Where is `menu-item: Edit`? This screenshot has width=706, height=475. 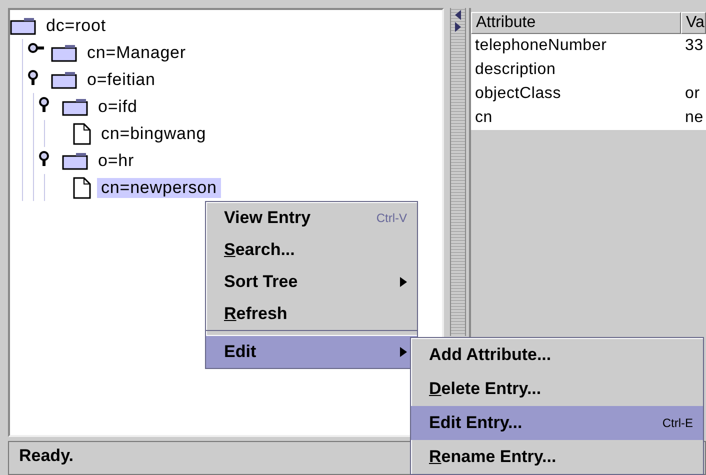 menu-item: Edit is located at coordinates (311, 352).